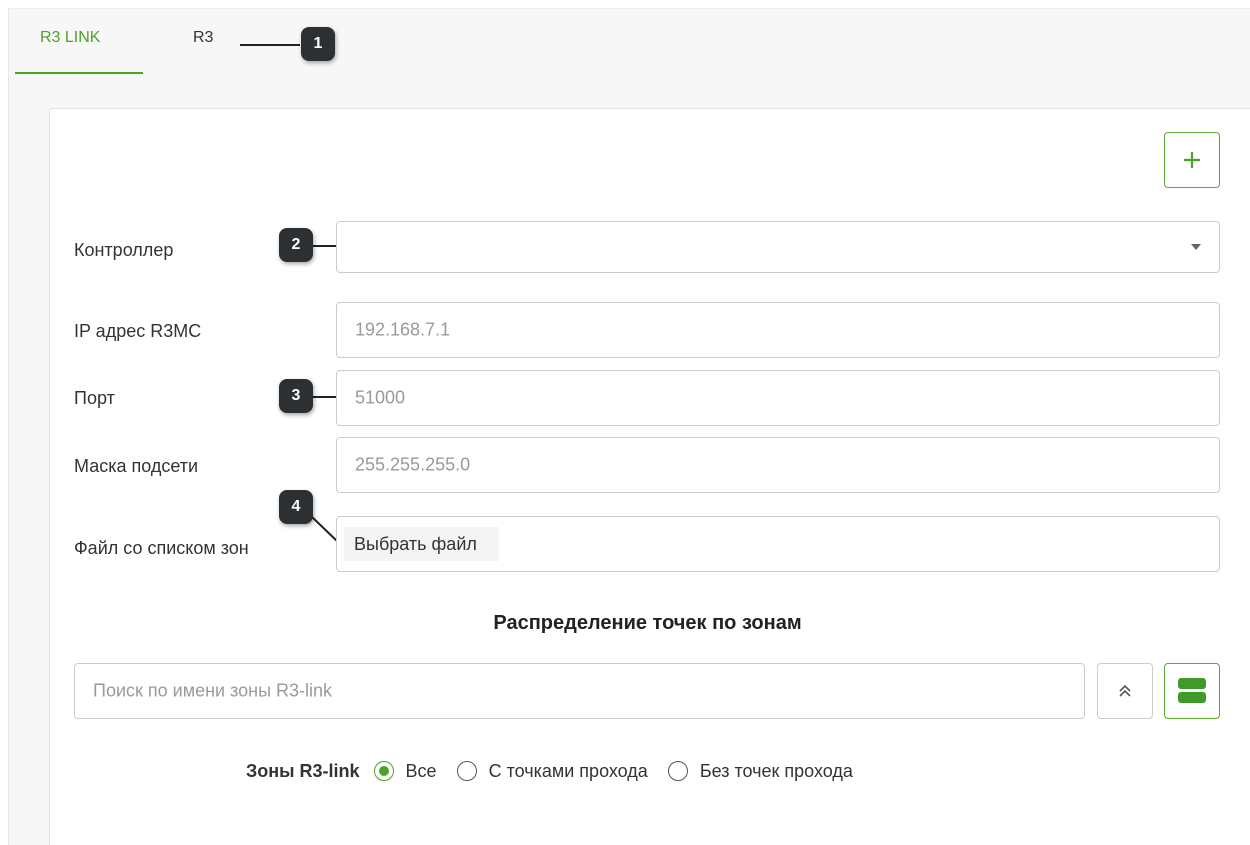  I want to click on plus-icon, so click(1192, 160).